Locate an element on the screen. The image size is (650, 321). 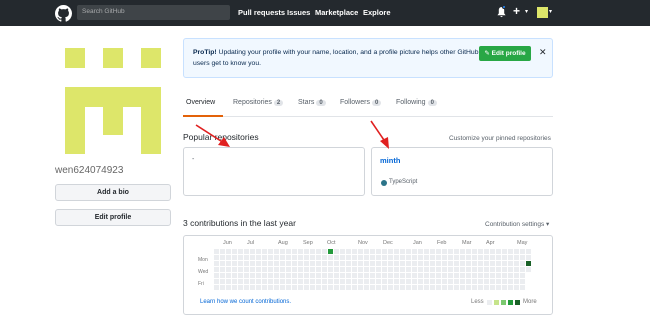
tab-following: Following 0 is located at coordinates (416, 102).